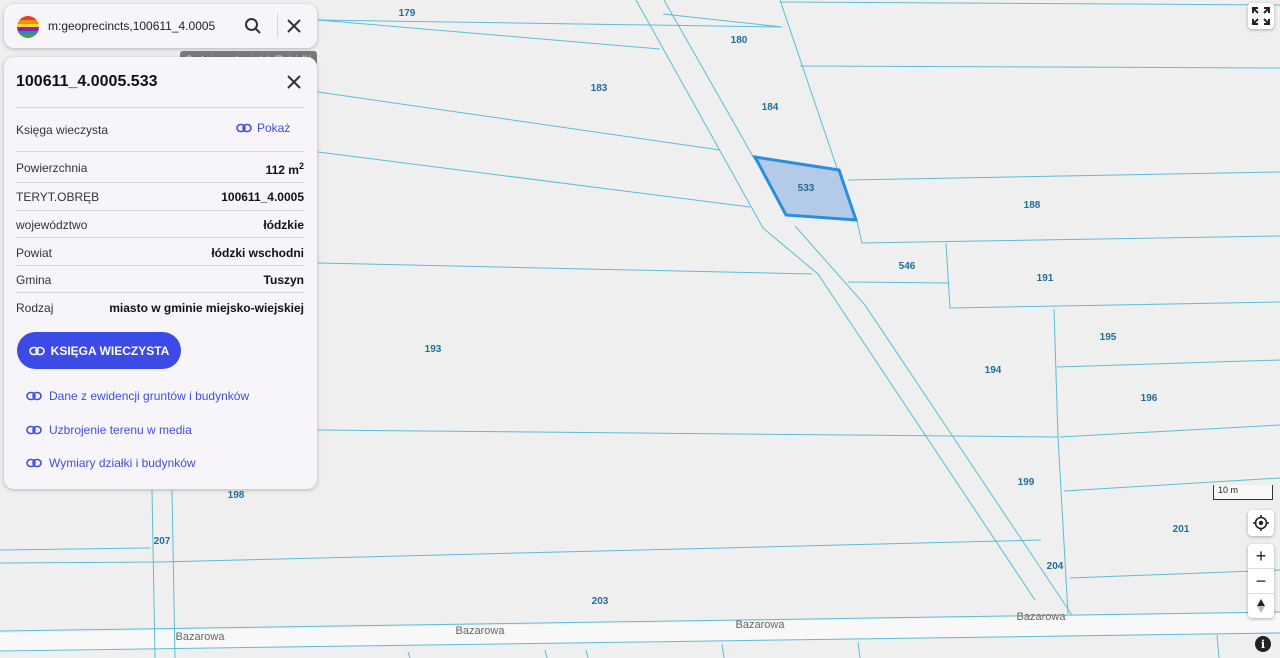 The width and height of the screenshot is (1280, 658). I want to click on parcel-label-180: 180, so click(739, 40).